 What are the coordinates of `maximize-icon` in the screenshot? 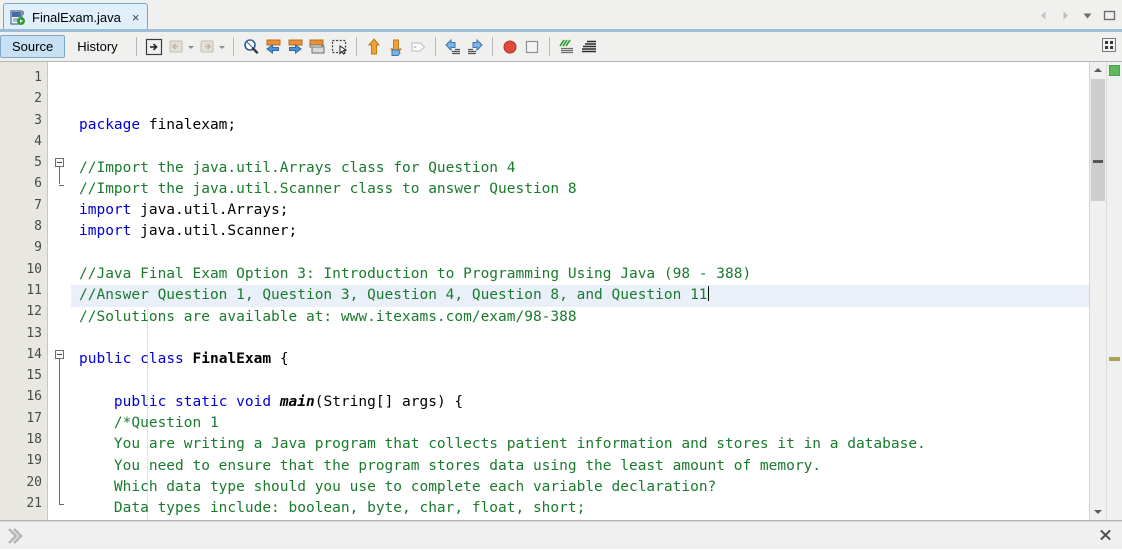 It's located at (1109, 15).